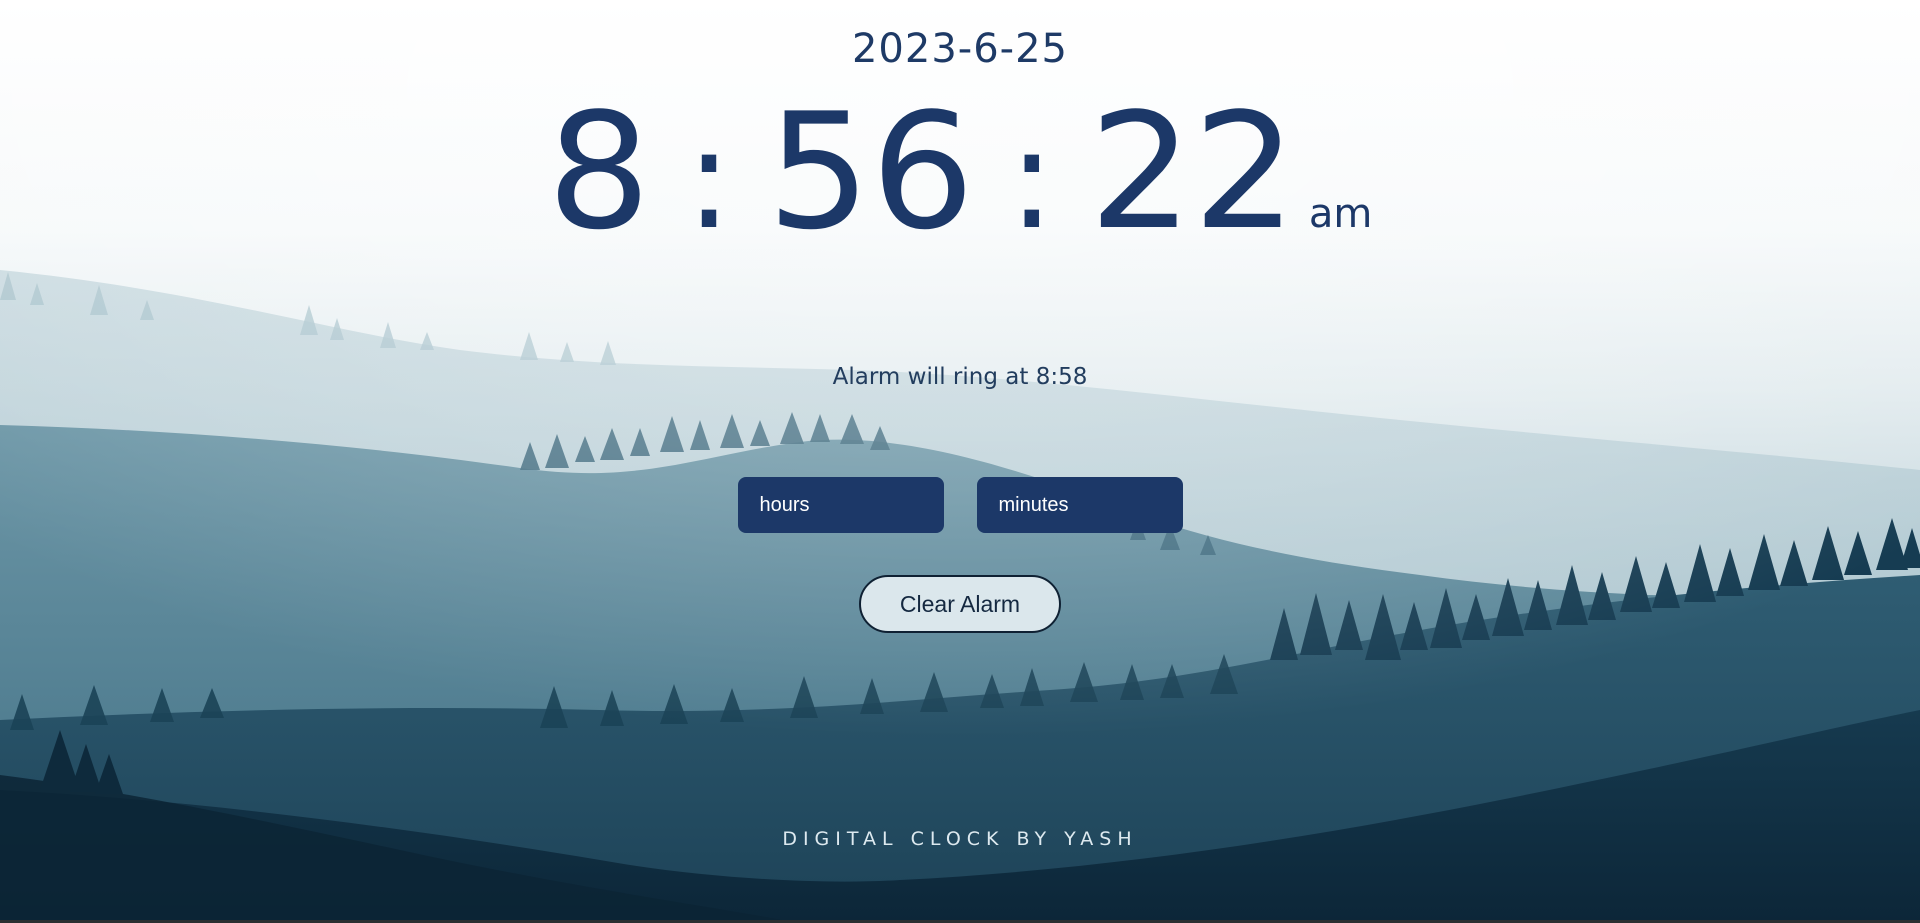  What do you see at coordinates (840, 505) in the screenshot?
I see `alarm-hours-input` at bounding box center [840, 505].